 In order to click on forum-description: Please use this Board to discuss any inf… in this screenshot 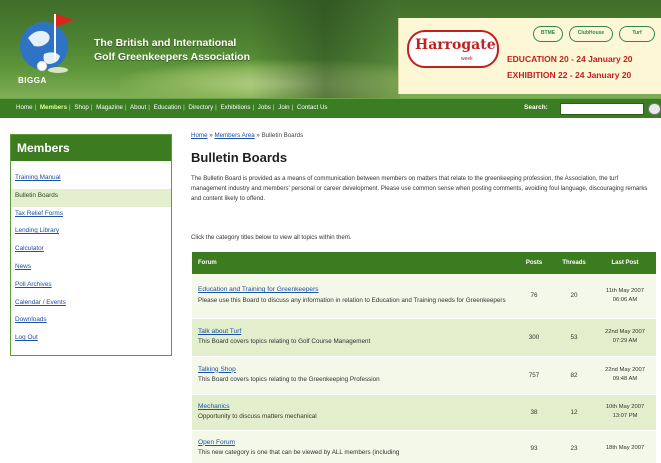, I will do `click(352, 300)`.